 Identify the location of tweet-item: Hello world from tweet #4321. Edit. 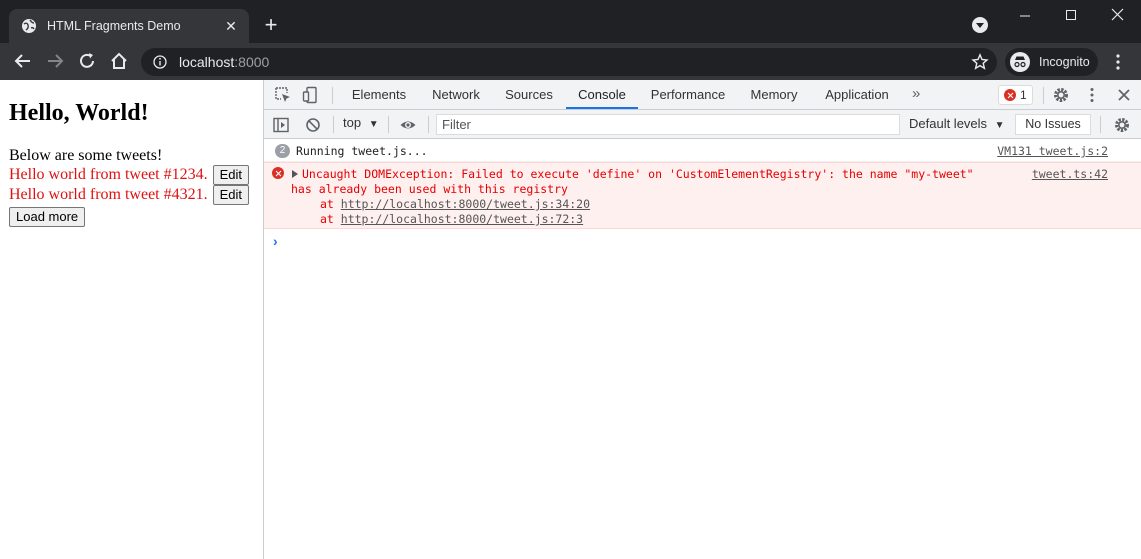
(131, 195).